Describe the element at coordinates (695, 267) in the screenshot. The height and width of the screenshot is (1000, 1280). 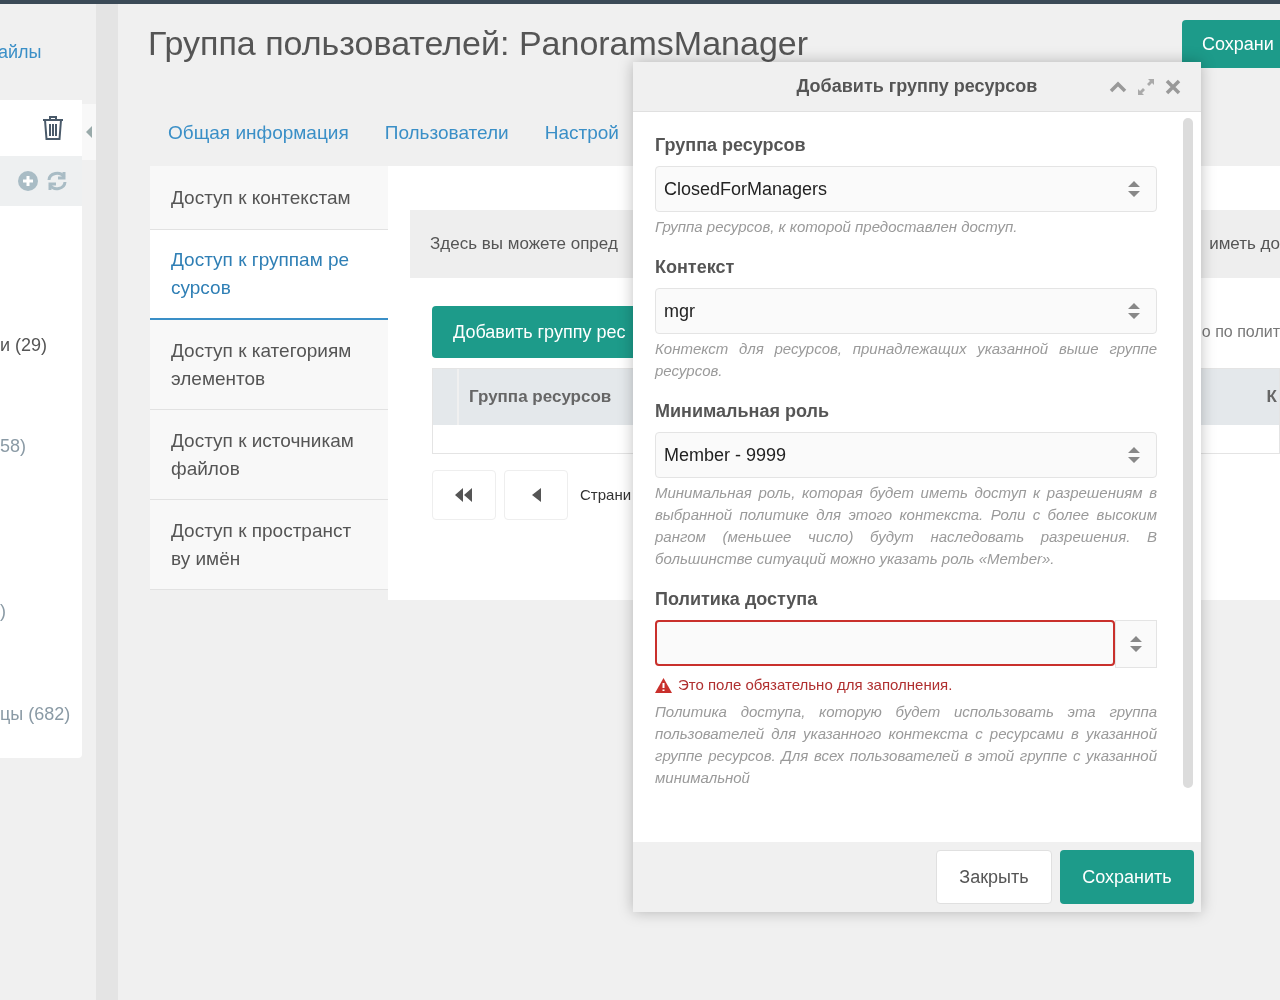
I see `field-label: Контекст` at that location.